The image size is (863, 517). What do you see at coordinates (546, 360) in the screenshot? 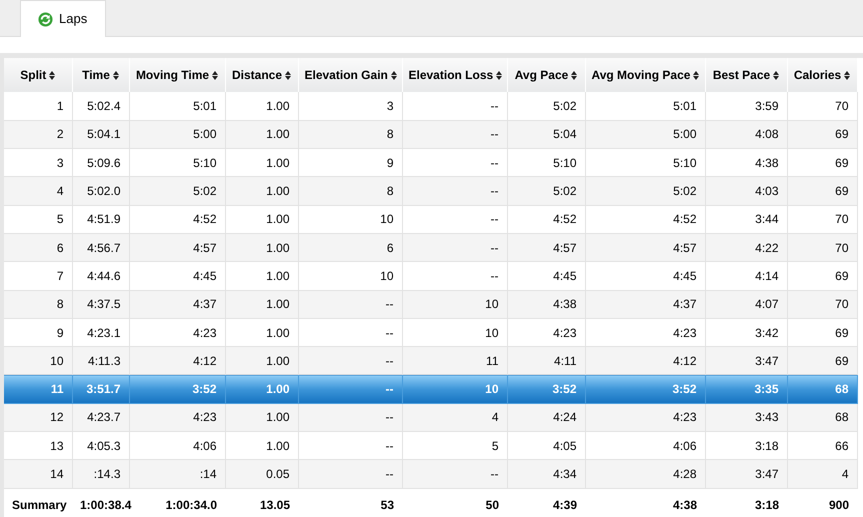
I see `table-cell: 4:11` at bounding box center [546, 360].